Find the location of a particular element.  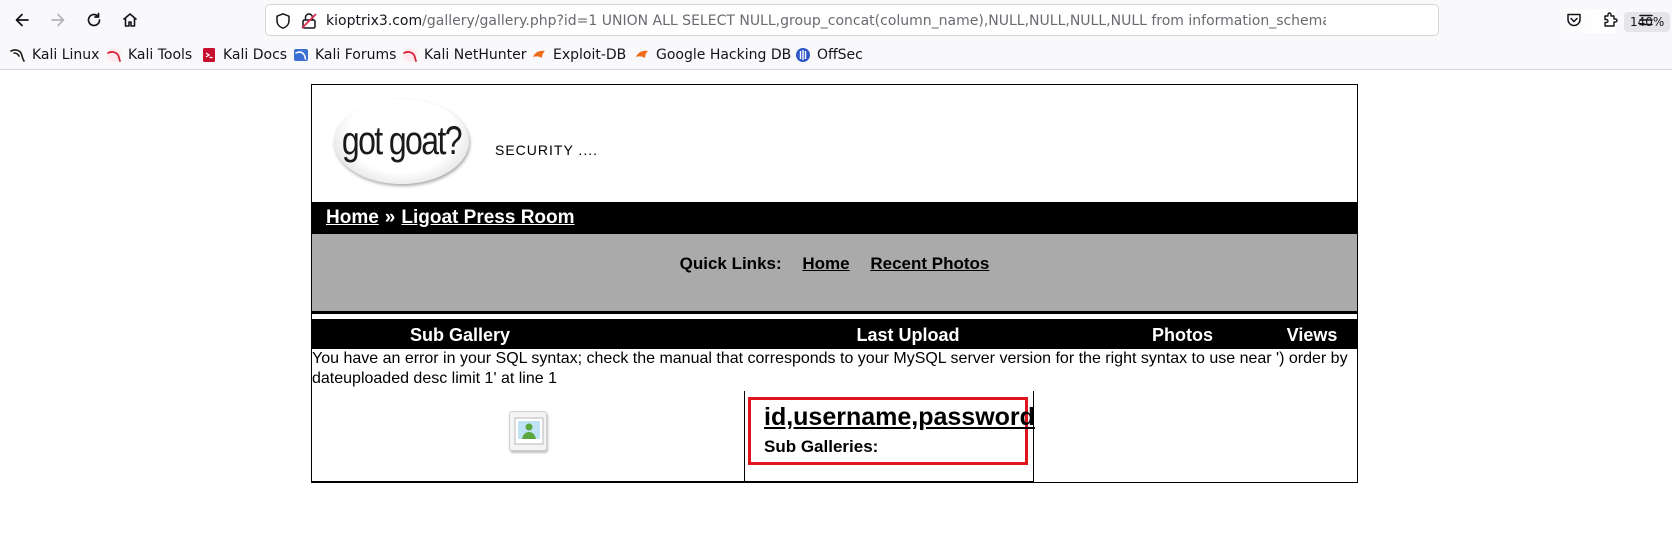

home-icon is located at coordinates (130, 20).